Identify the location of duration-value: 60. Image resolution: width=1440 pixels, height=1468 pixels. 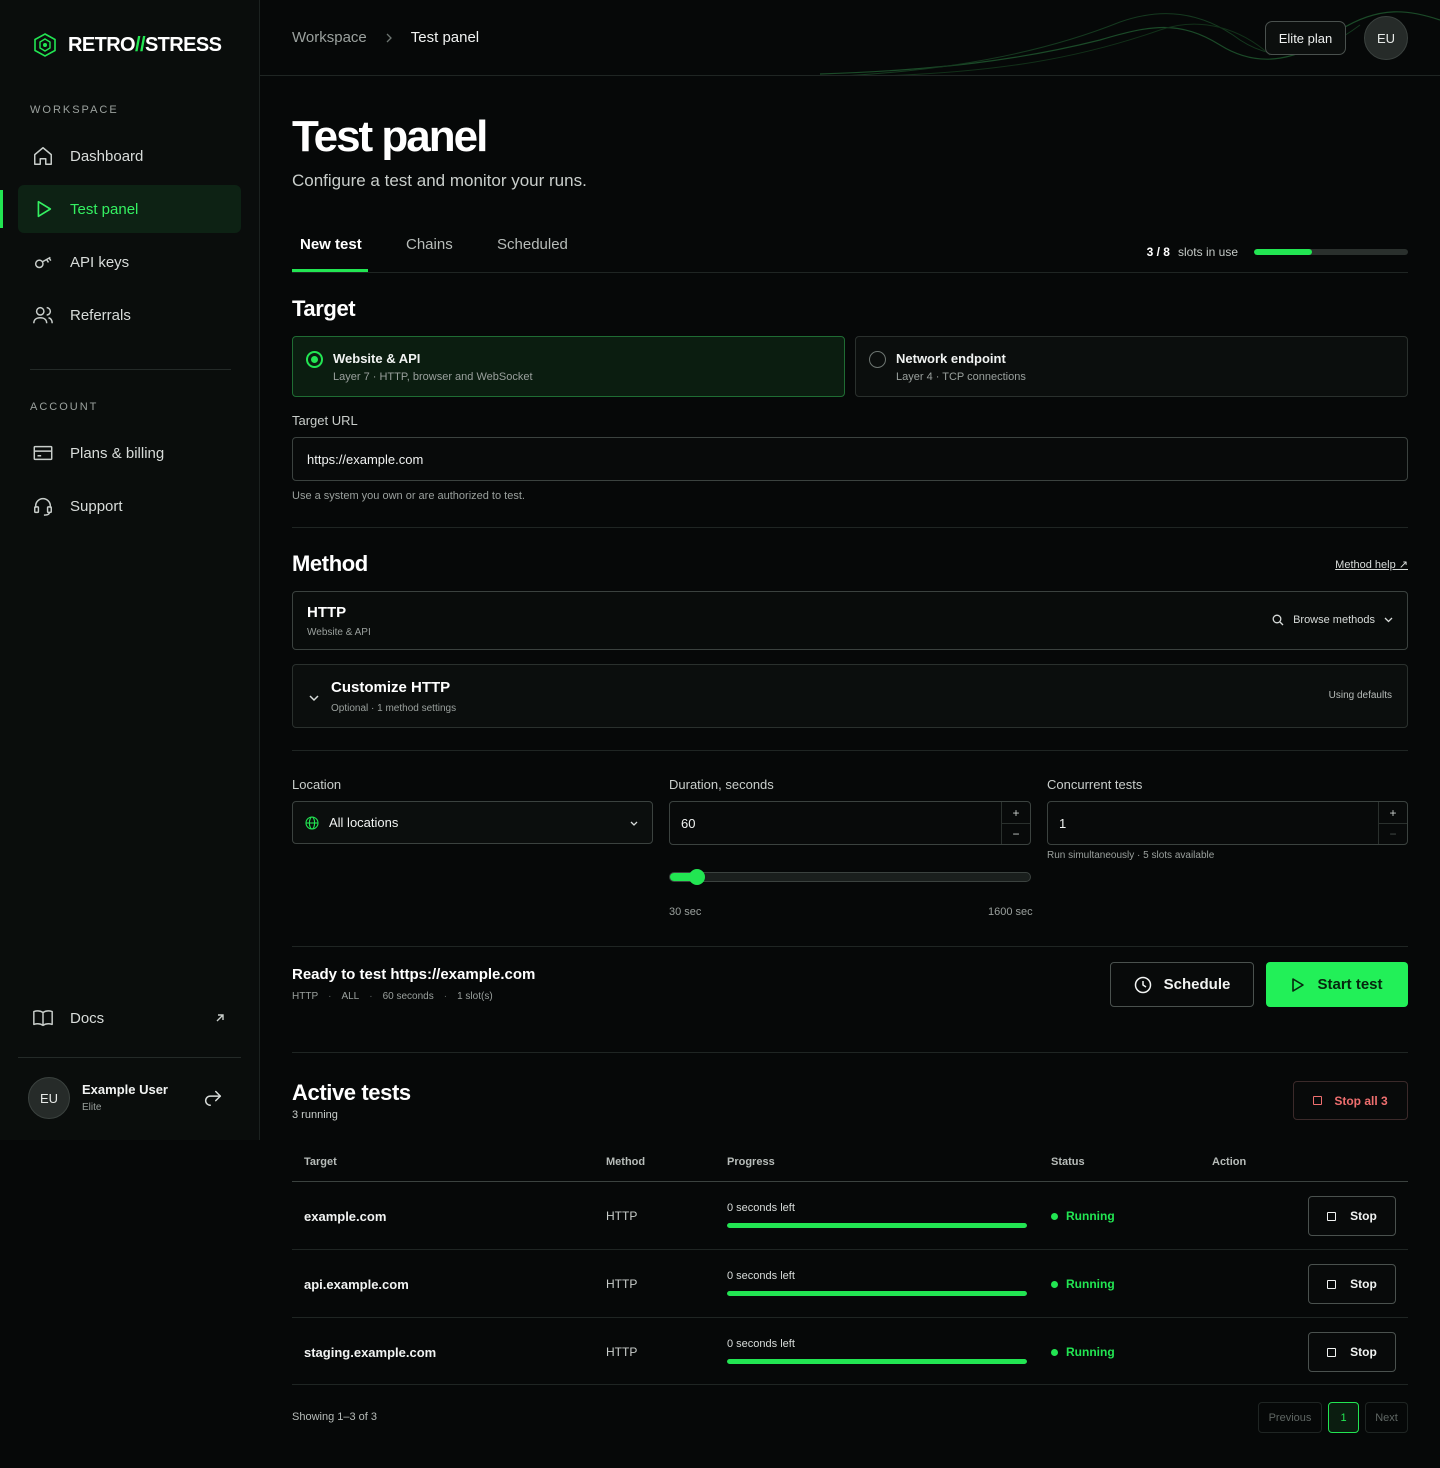
(688, 823).